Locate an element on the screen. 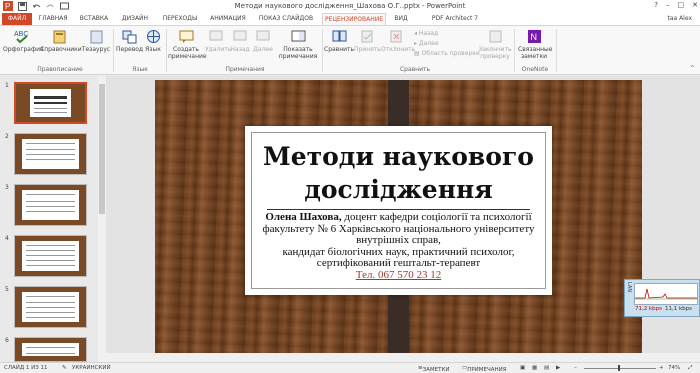 The image size is (700, 373). tab-review: РЕЦЕНЗИРОВАНИЕ is located at coordinates (354, 19).